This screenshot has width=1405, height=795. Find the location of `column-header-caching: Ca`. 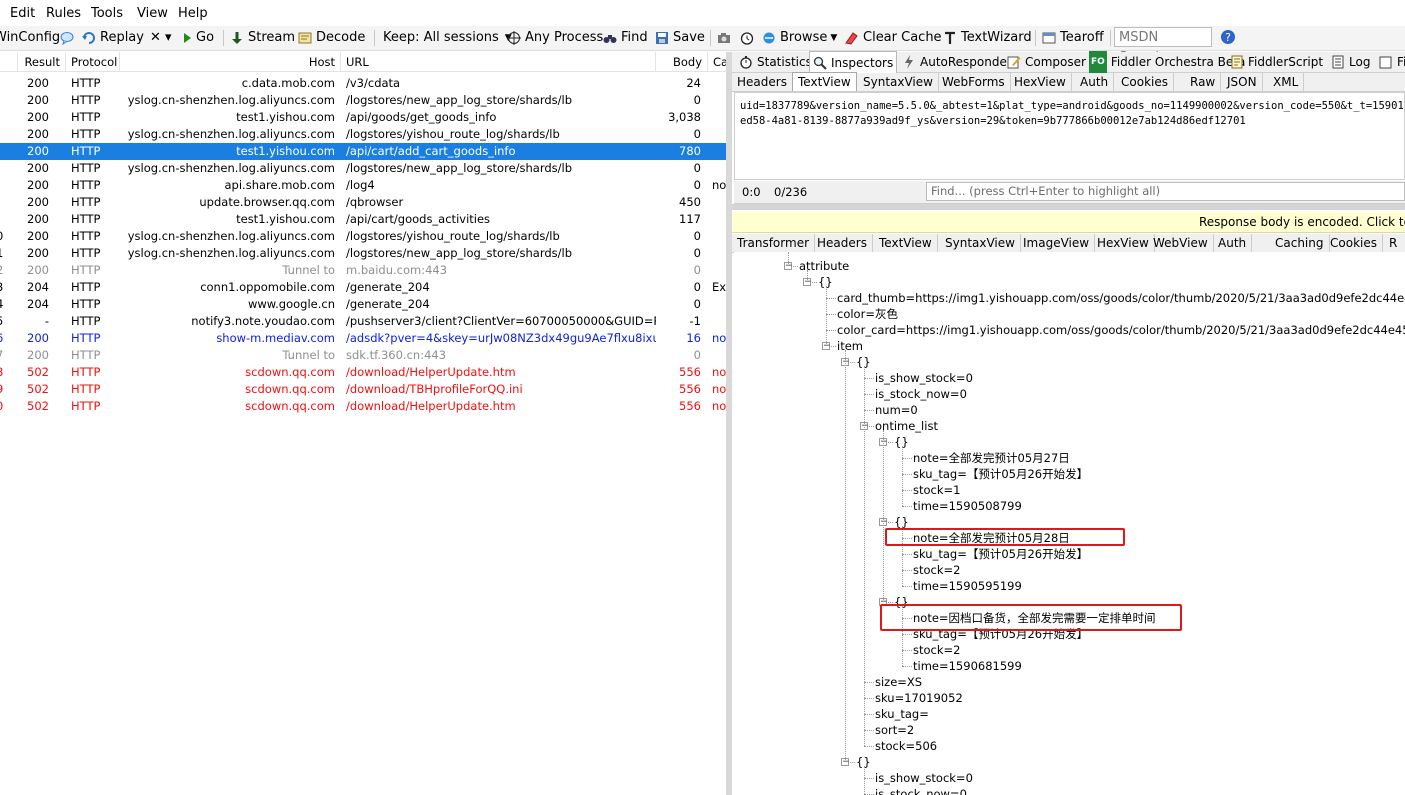

column-header-caching: Ca is located at coordinates (717, 62).